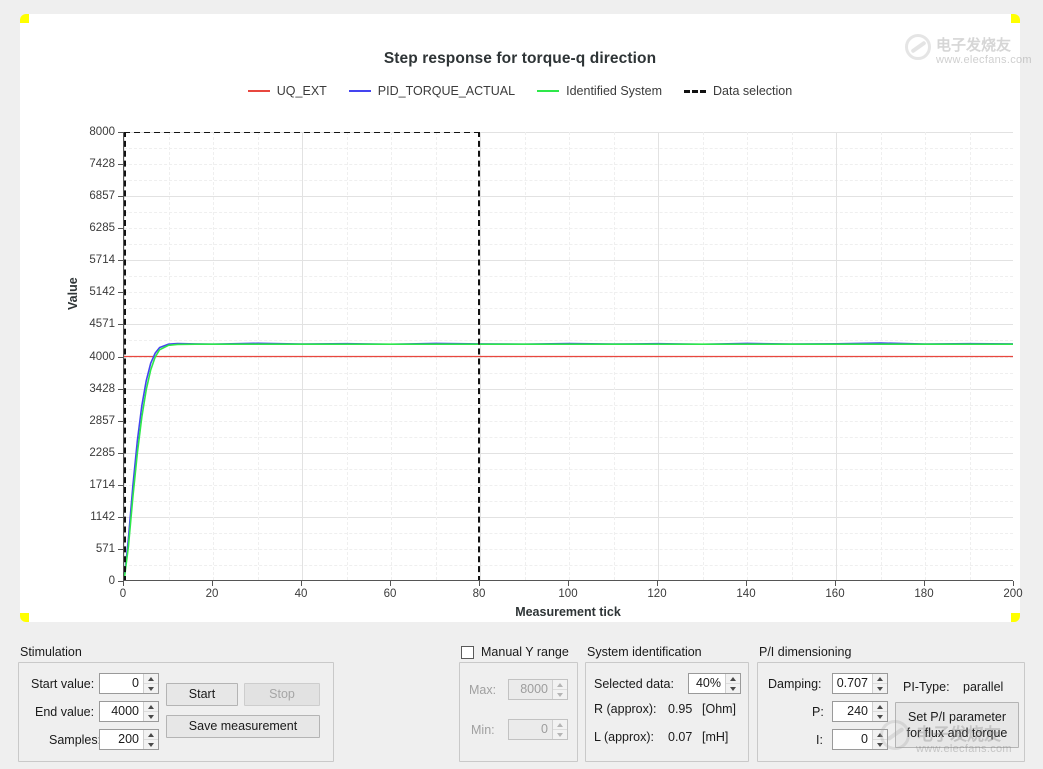 The width and height of the screenshot is (1043, 769). I want to click on end-value-arrows, so click(150, 711).